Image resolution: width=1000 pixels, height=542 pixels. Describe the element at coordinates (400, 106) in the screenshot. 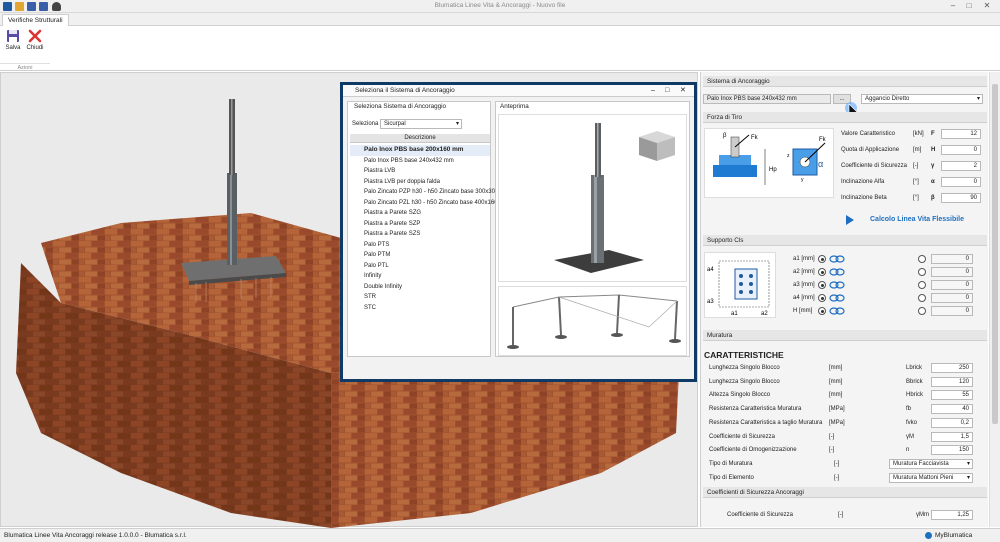

I see `left-pane-header: Seleziona Sistema di Ancoraggio` at that location.